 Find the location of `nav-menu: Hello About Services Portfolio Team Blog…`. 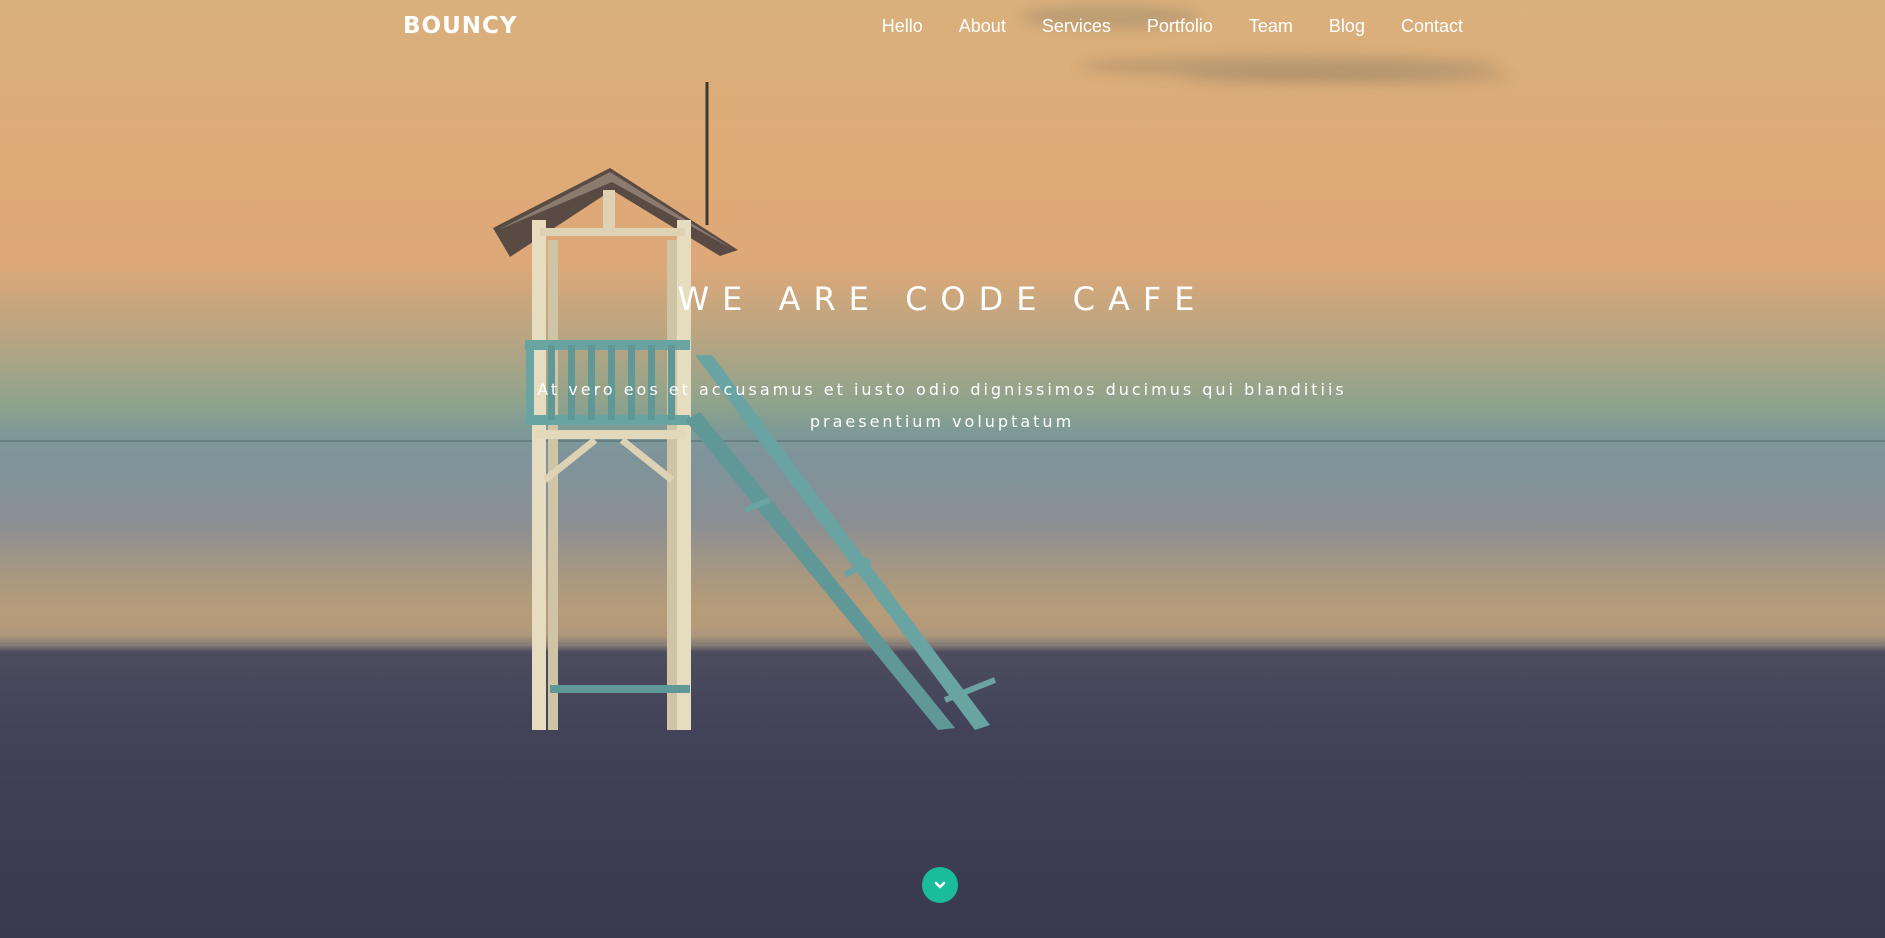

nav-menu: Hello About Services Portfolio Team Blog… is located at coordinates (1154, 26).